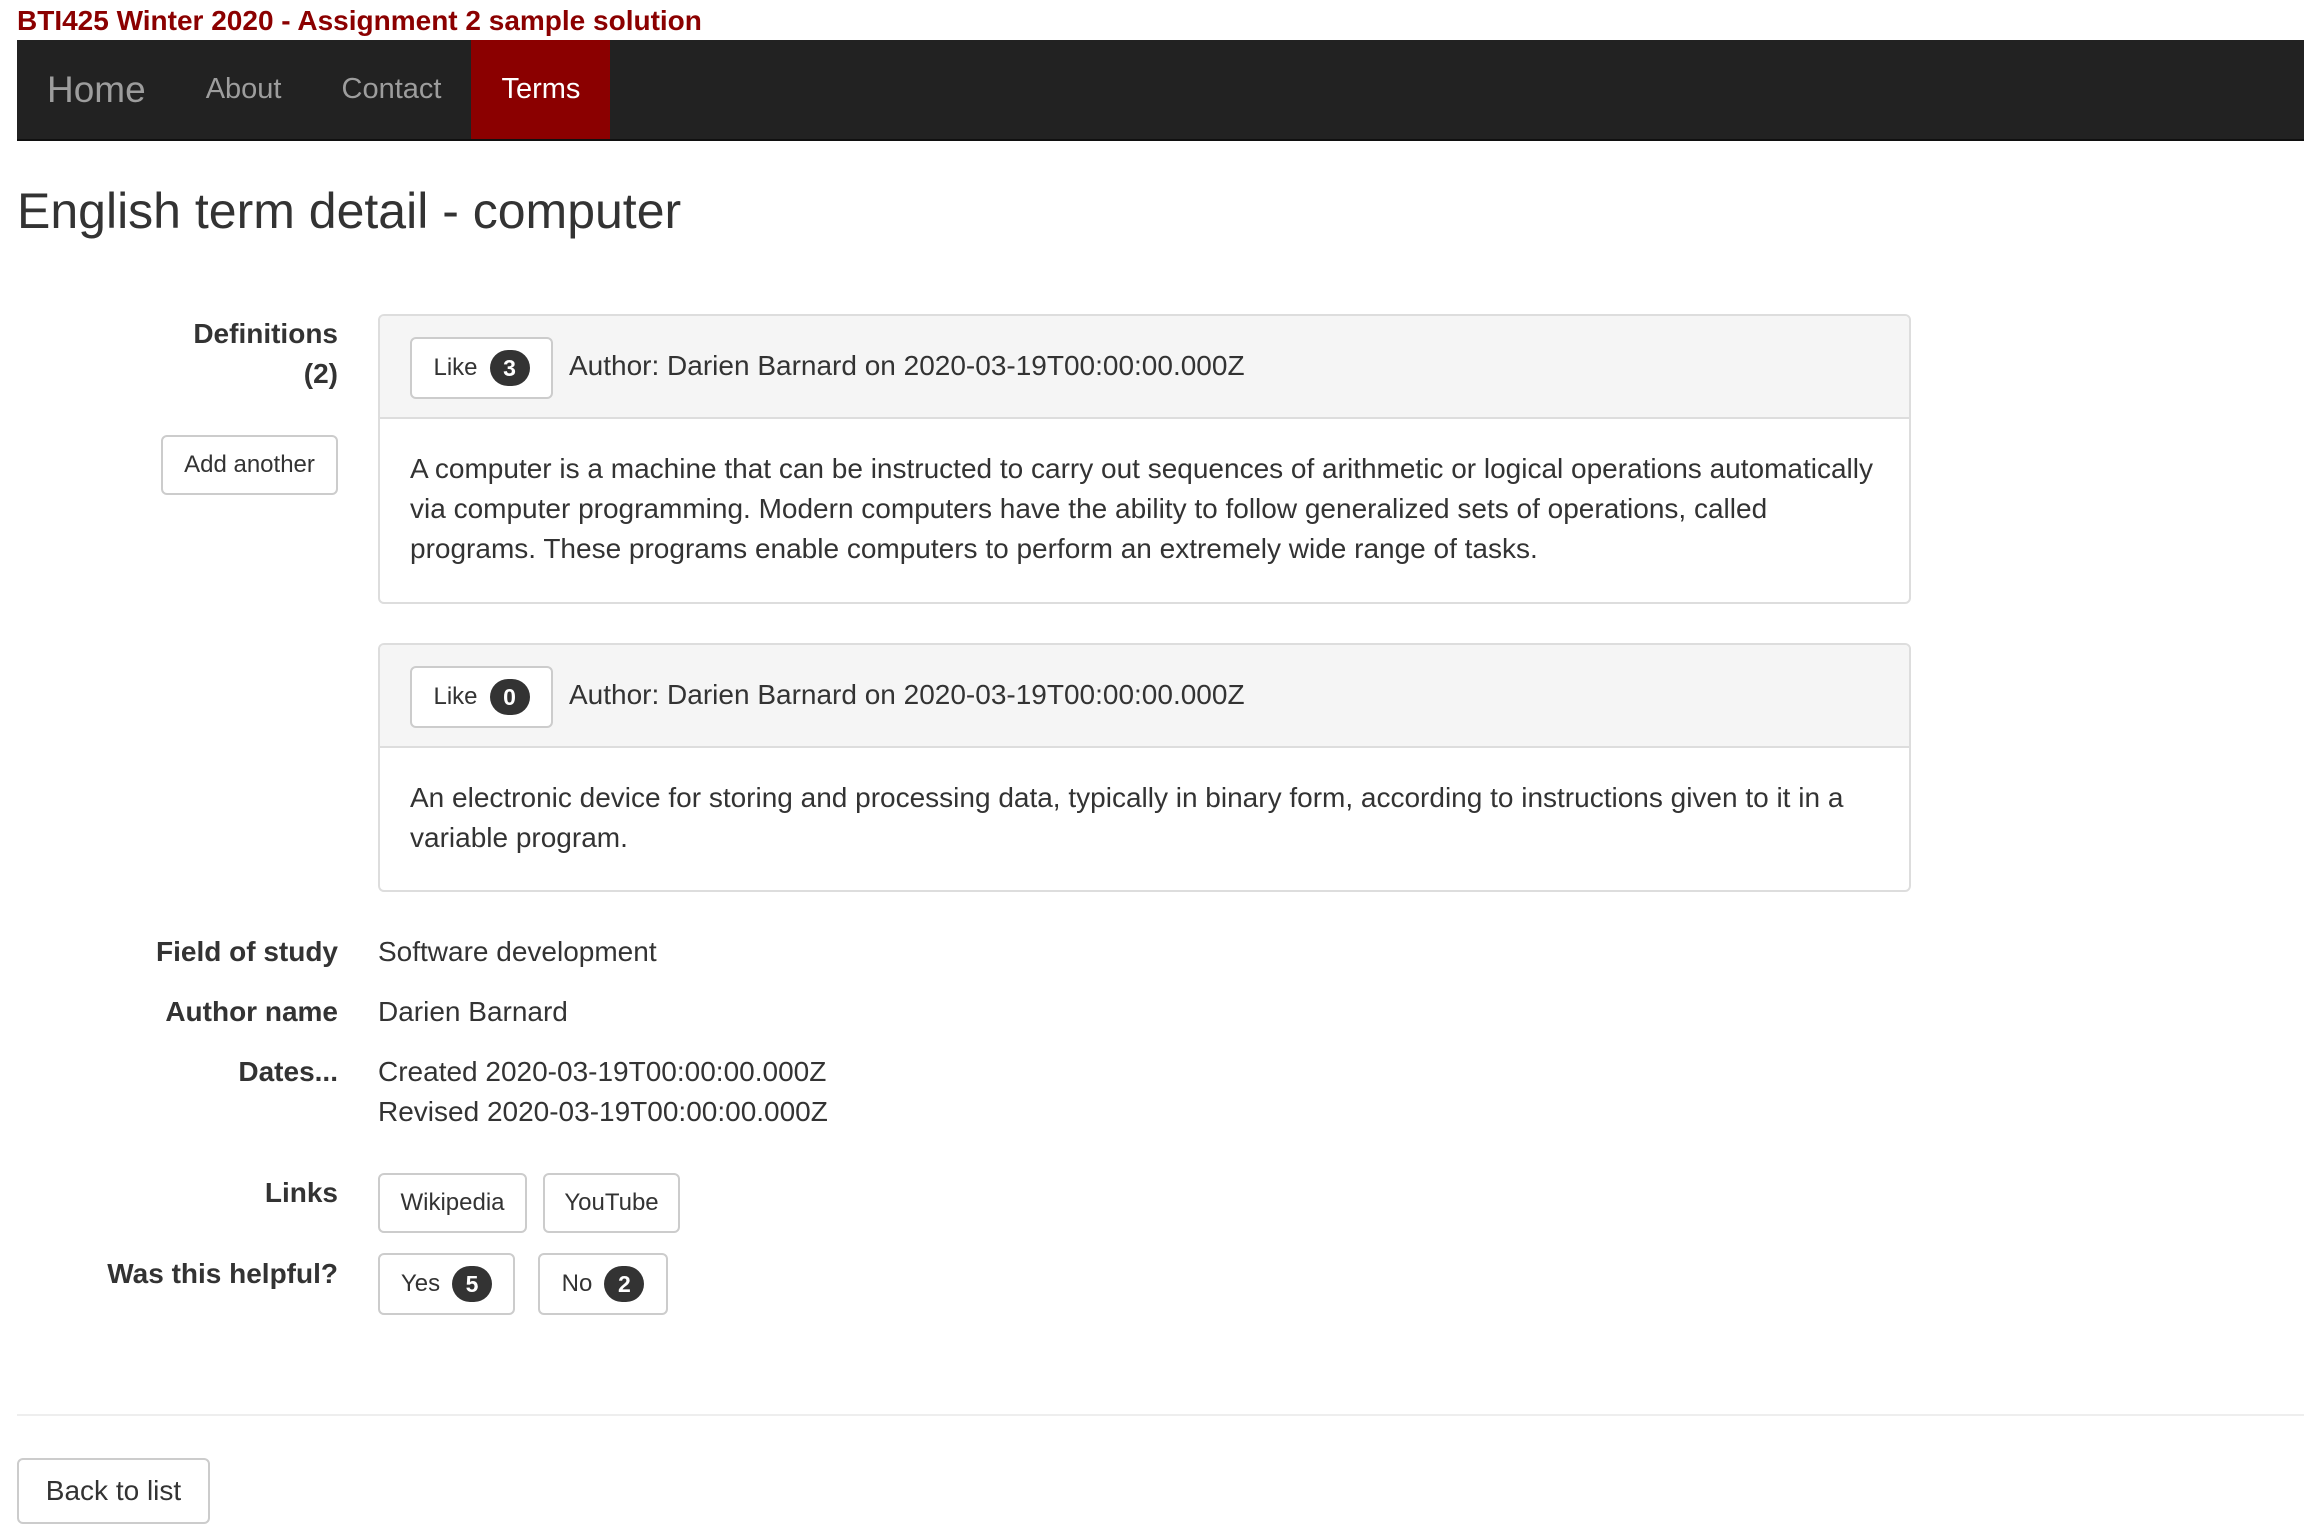  I want to click on nav-link-about: About, so click(244, 89).